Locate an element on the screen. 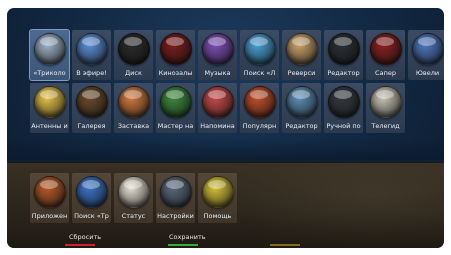 This screenshot has width=451, height=255. app-tile-tricolor: «Триколо is located at coordinates (49, 55).